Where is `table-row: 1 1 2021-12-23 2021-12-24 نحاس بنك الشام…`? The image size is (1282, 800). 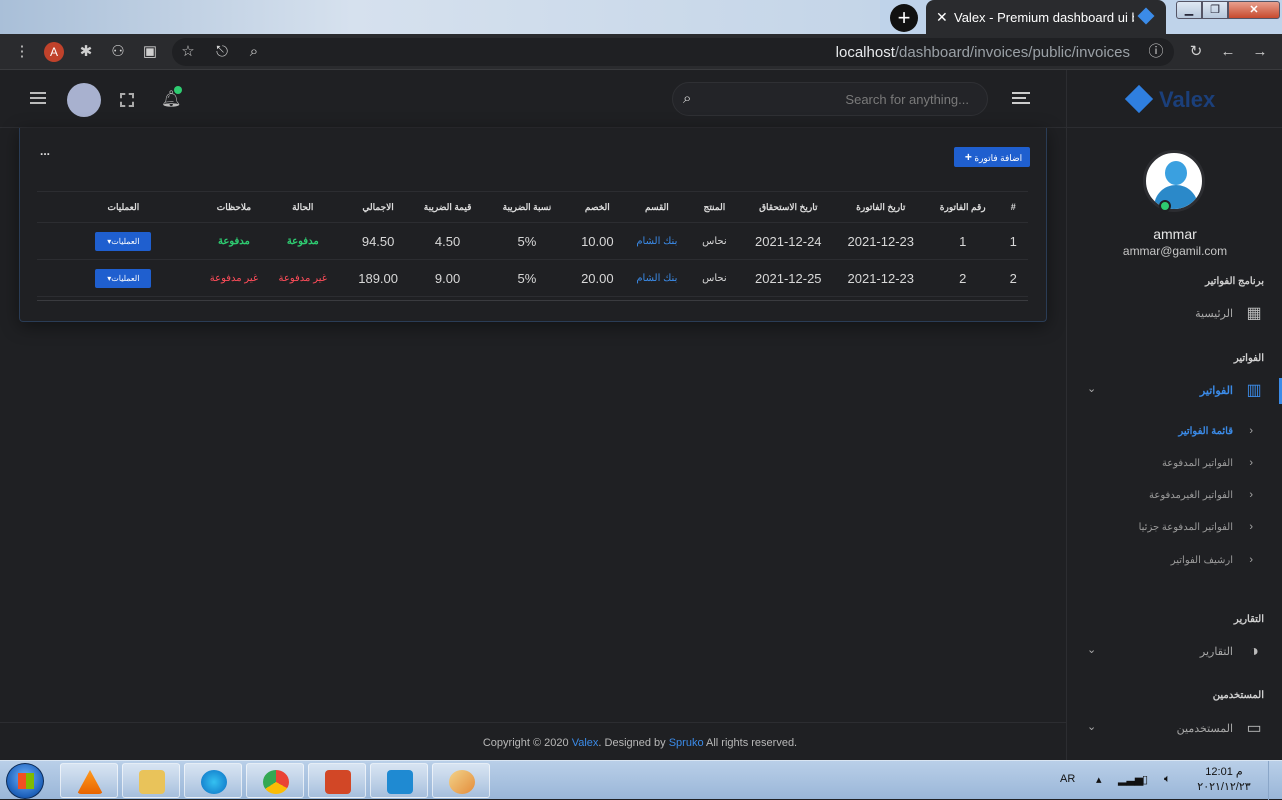
table-row: 1 1 2021-12-23 2021-12-24 نحاس بنك الشام… is located at coordinates (532, 241).